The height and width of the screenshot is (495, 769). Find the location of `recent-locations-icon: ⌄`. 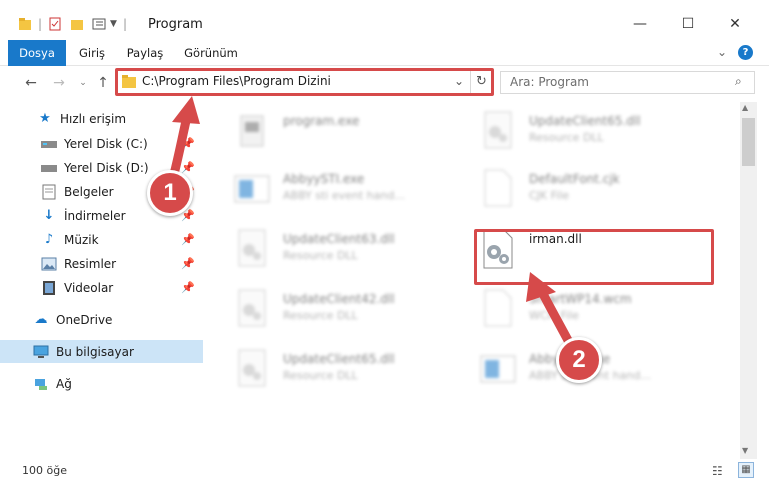

recent-locations-icon: ⌄ is located at coordinates (83, 83).